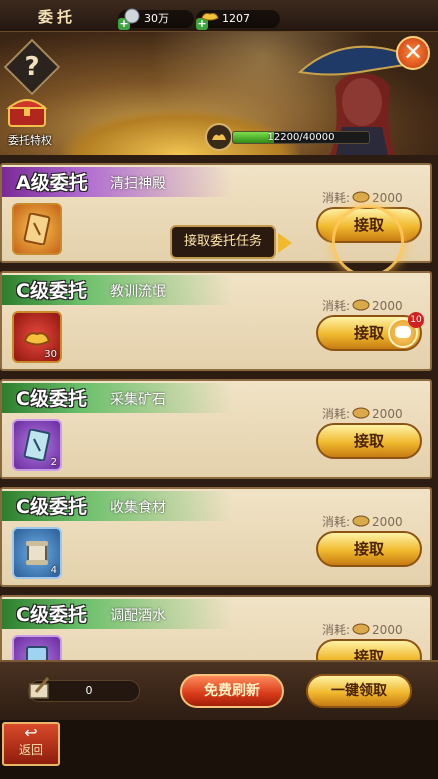 The height and width of the screenshot is (779, 438). I want to click on footer: ↩ 返回, so click(219, 749).